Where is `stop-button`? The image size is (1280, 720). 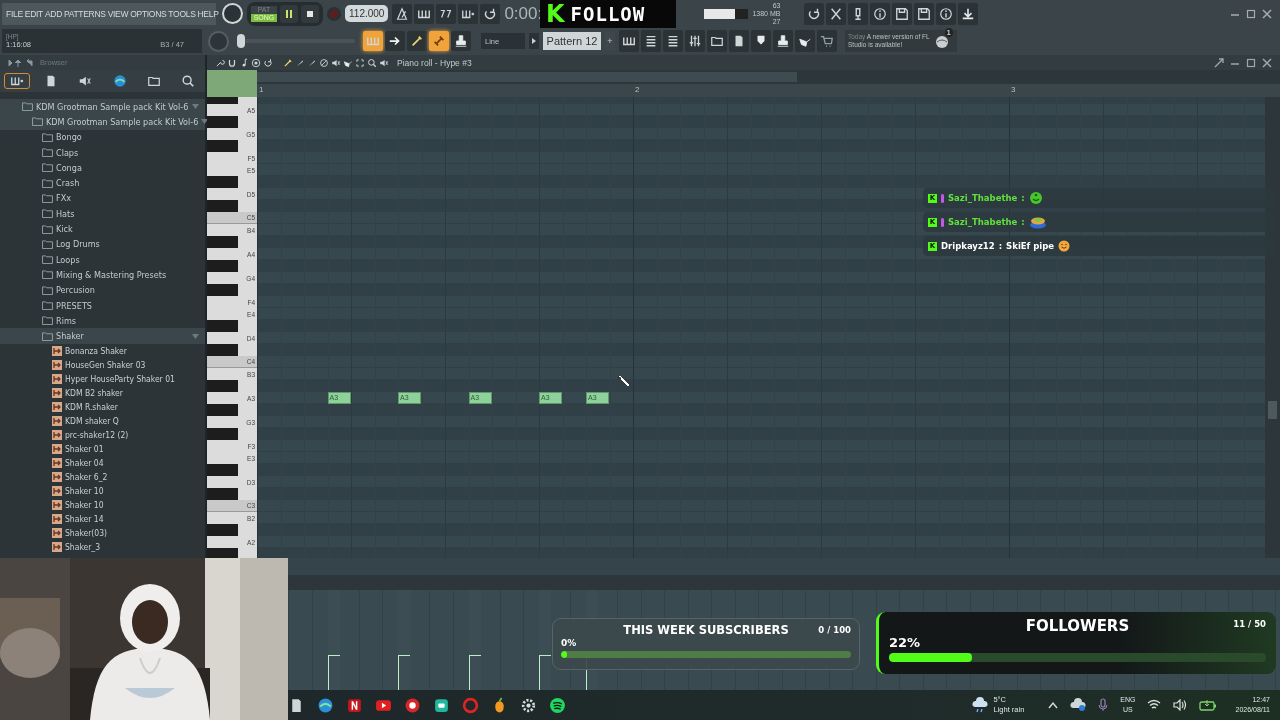 stop-button is located at coordinates (310, 13).